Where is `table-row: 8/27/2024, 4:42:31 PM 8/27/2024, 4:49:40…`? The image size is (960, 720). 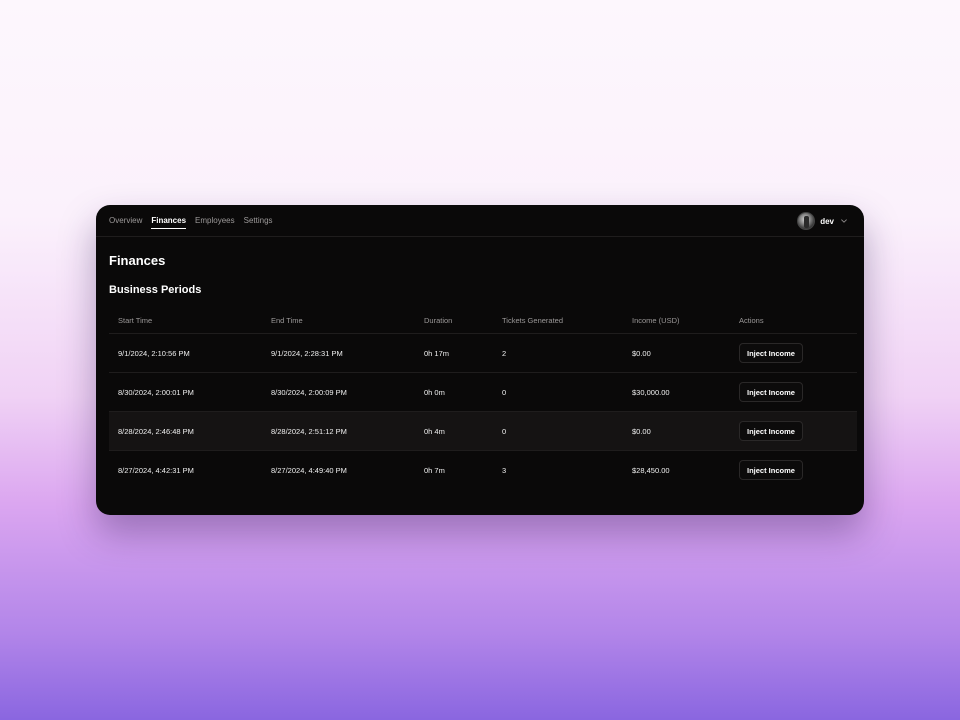 table-row: 8/27/2024, 4:42:31 PM 8/27/2024, 4:49:40… is located at coordinates (483, 470).